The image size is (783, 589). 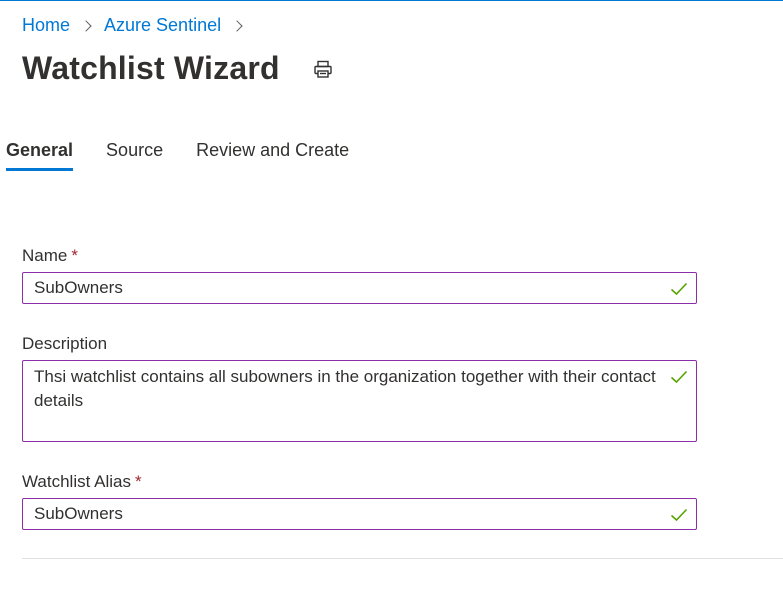 I want to click on description-label: Description, so click(x=64, y=344).